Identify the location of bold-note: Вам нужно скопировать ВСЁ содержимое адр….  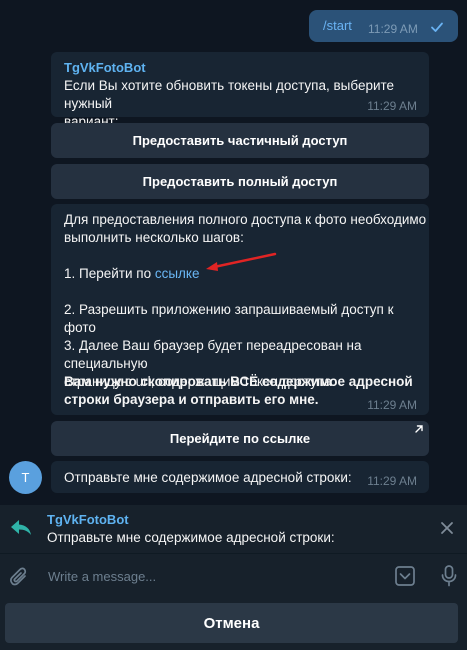
(238, 390).